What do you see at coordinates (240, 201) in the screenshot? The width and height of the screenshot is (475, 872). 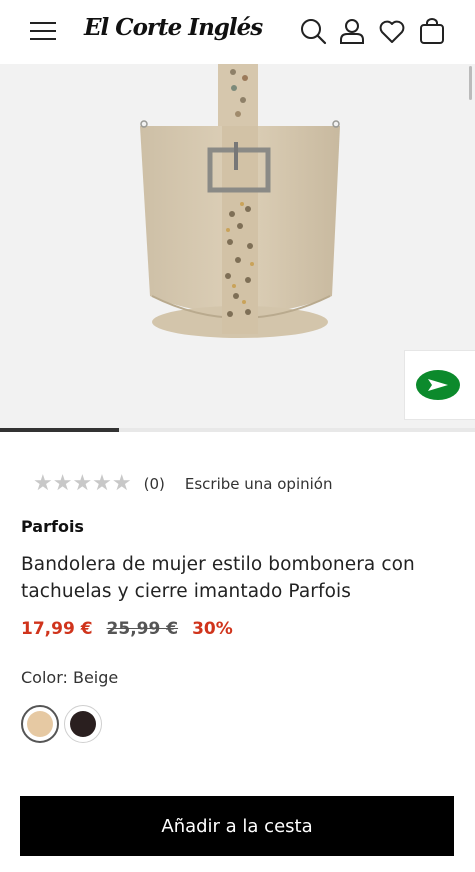 I see `product-image` at bounding box center [240, 201].